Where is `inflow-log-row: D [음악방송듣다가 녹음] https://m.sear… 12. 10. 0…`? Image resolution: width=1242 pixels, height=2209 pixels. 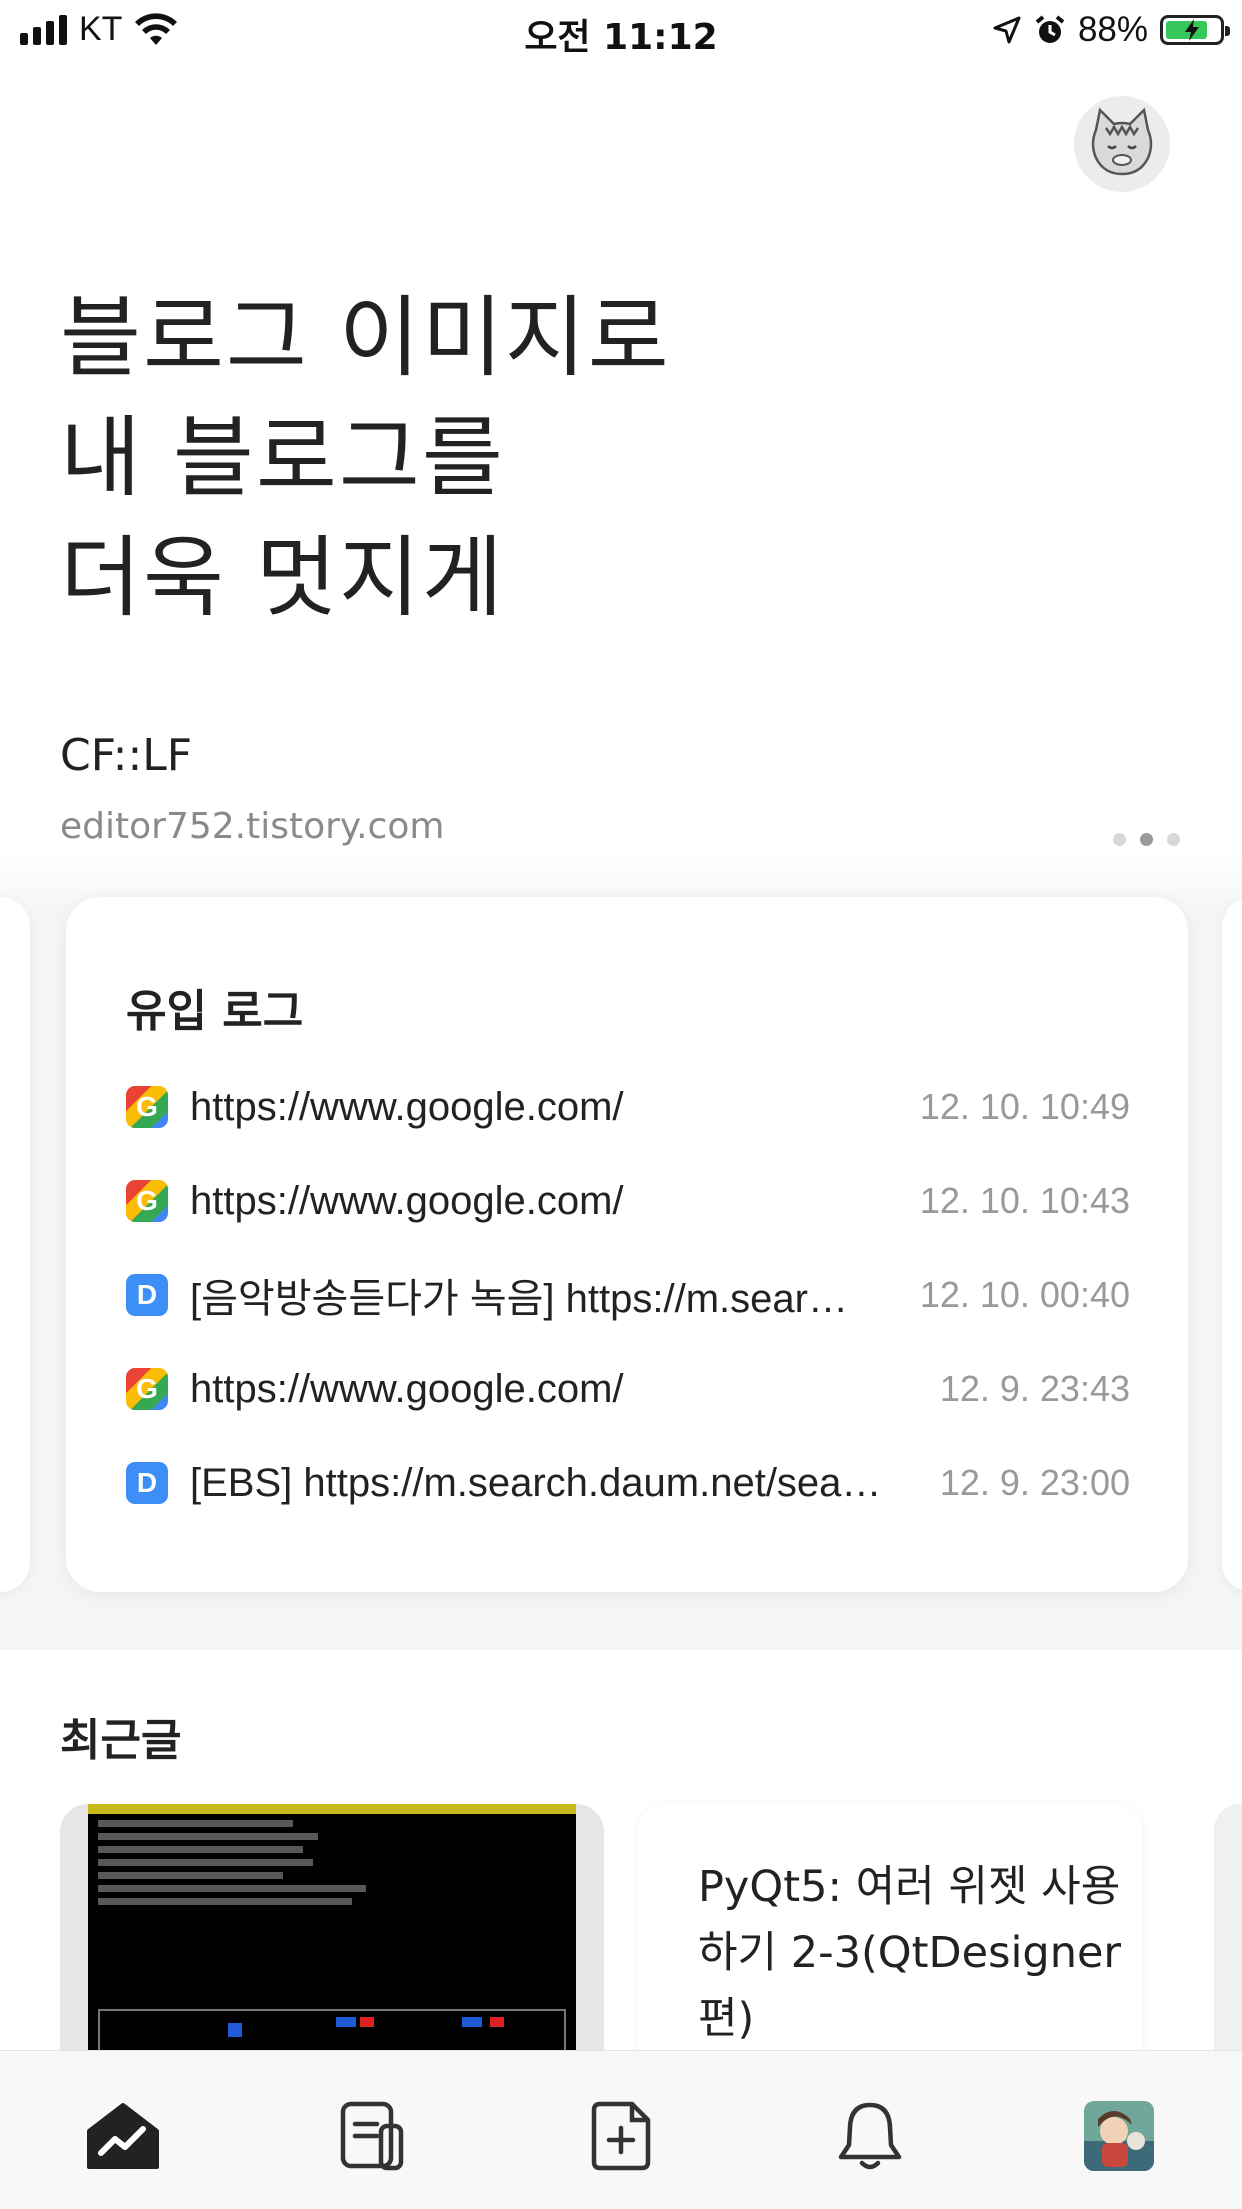 inflow-log-row: D [음악방송듣다가 녹음] https://m.sear… 12. 10. 0… is located at coordinates (628, 1295).